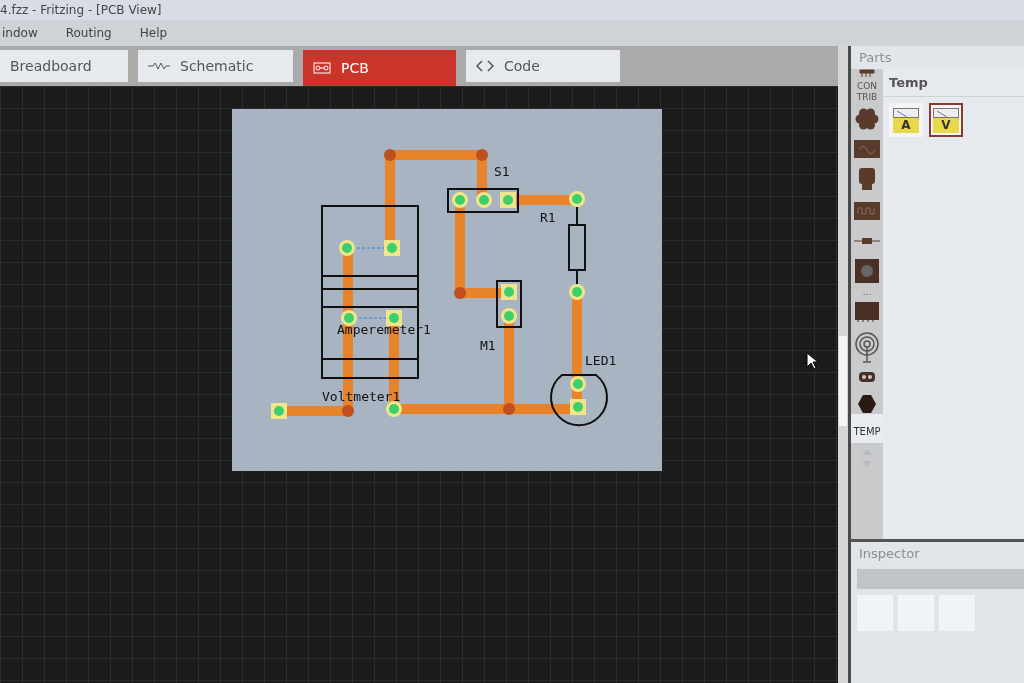  I want to click on led-outline, so click(579, 400).